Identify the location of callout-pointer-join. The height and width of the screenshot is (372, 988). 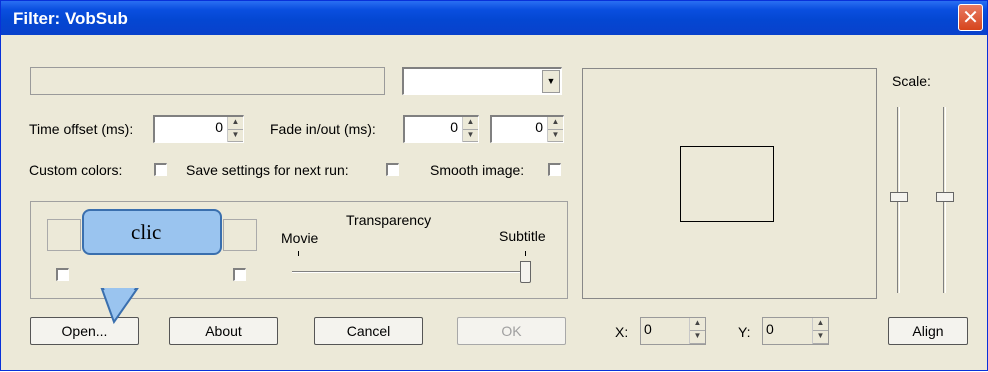
(119, 303).